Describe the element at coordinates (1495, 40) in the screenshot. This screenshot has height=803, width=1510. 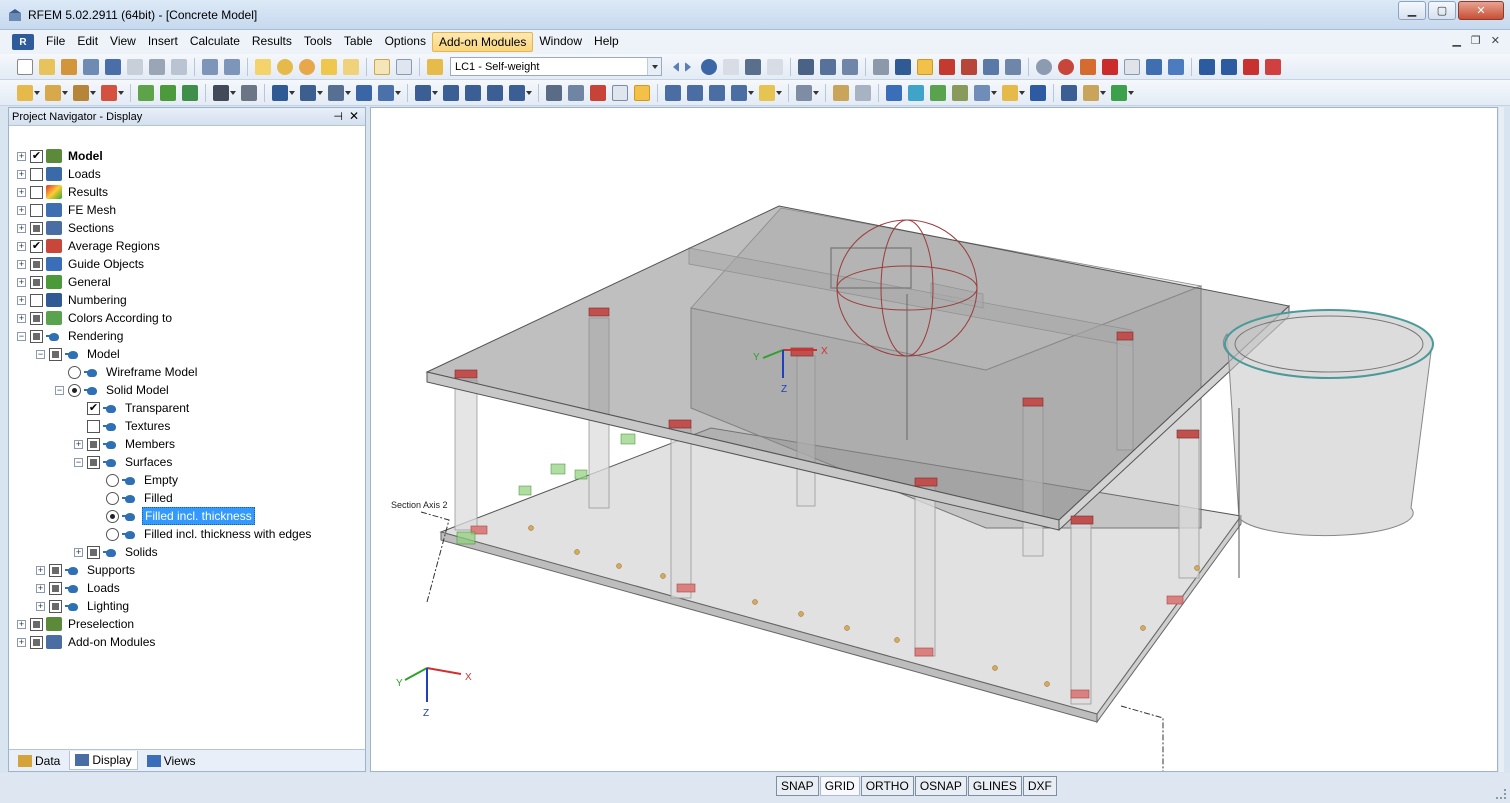
I see `mdi-close-button: ✕` at that location.